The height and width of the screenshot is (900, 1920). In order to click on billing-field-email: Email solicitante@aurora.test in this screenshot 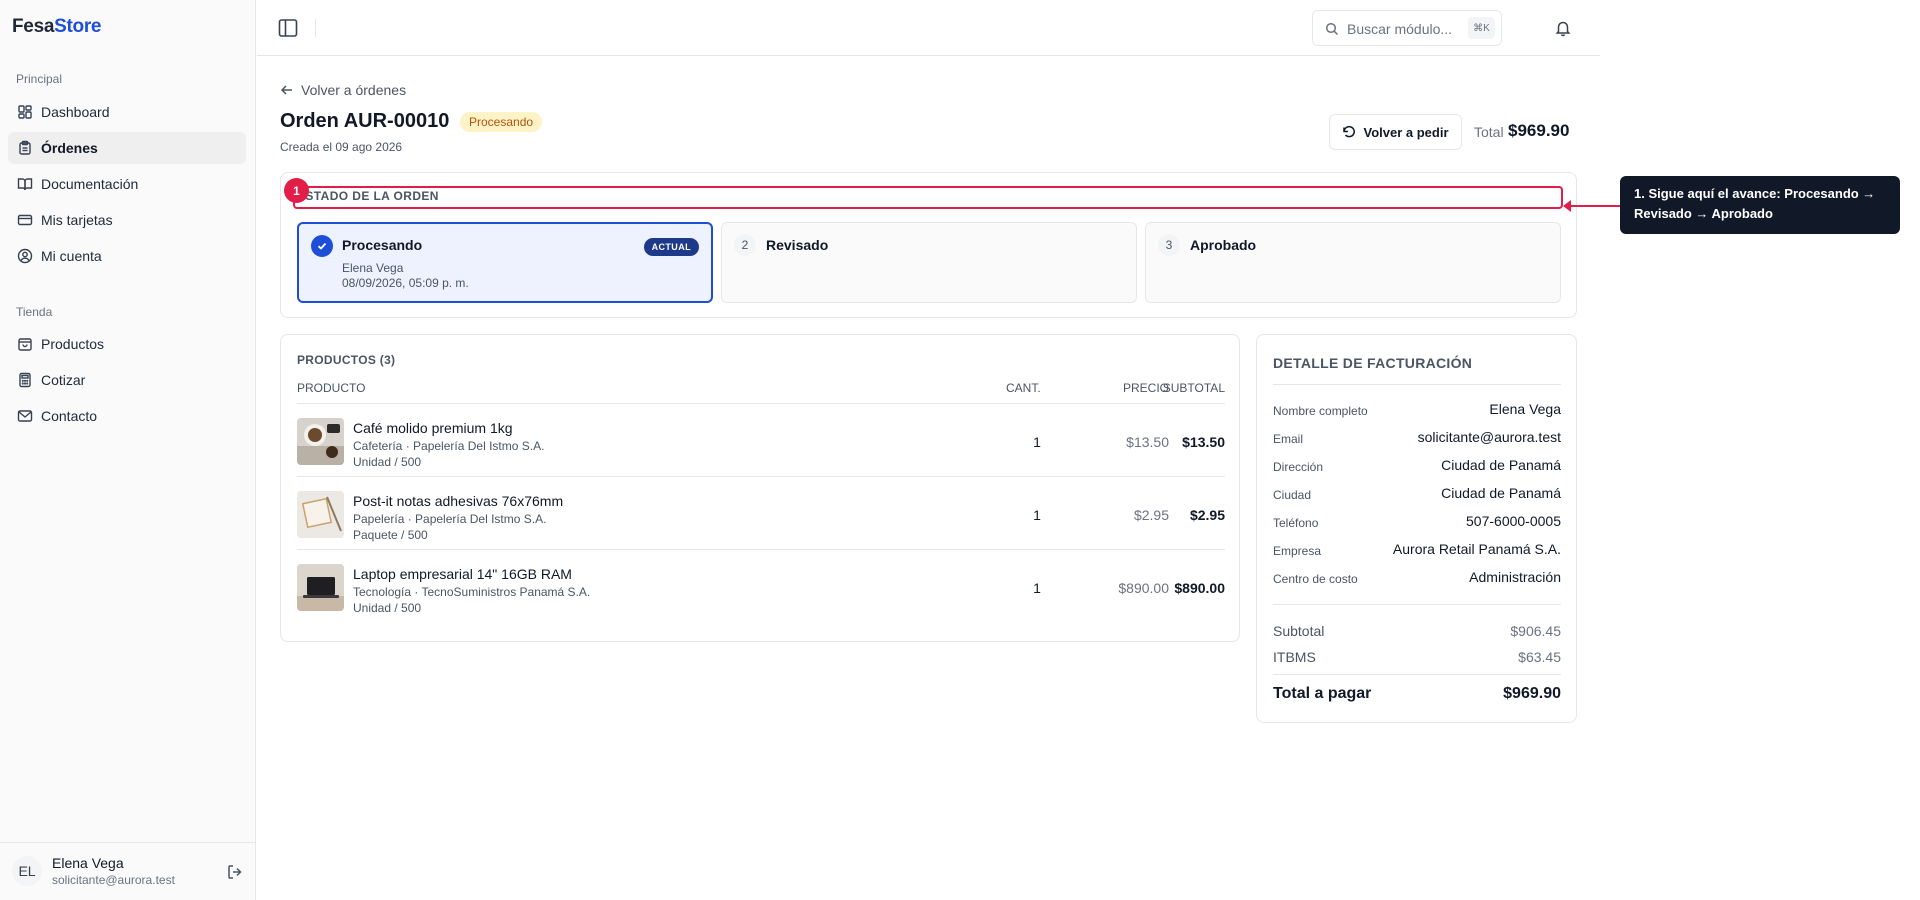, I will do `click(1417, 439)`.